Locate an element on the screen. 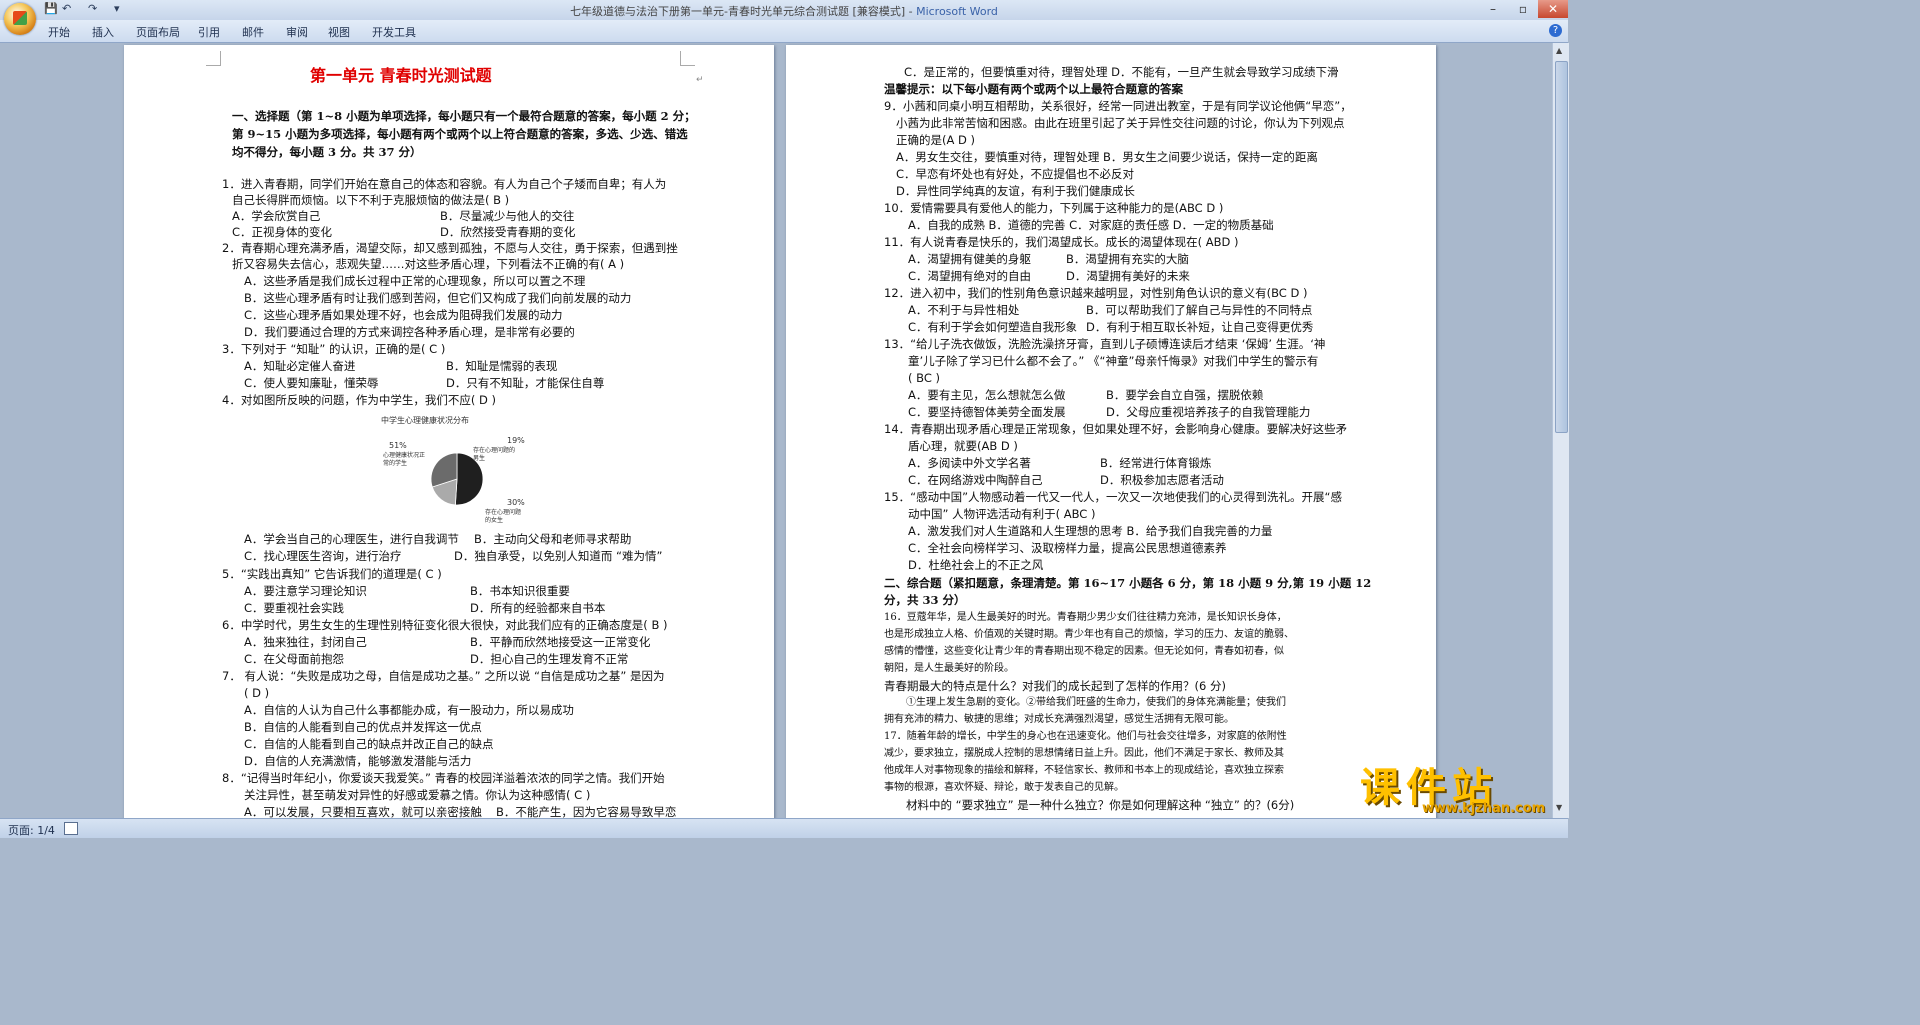 The image size is (1920, 1025). office-button is located at coordinates (20, 19).